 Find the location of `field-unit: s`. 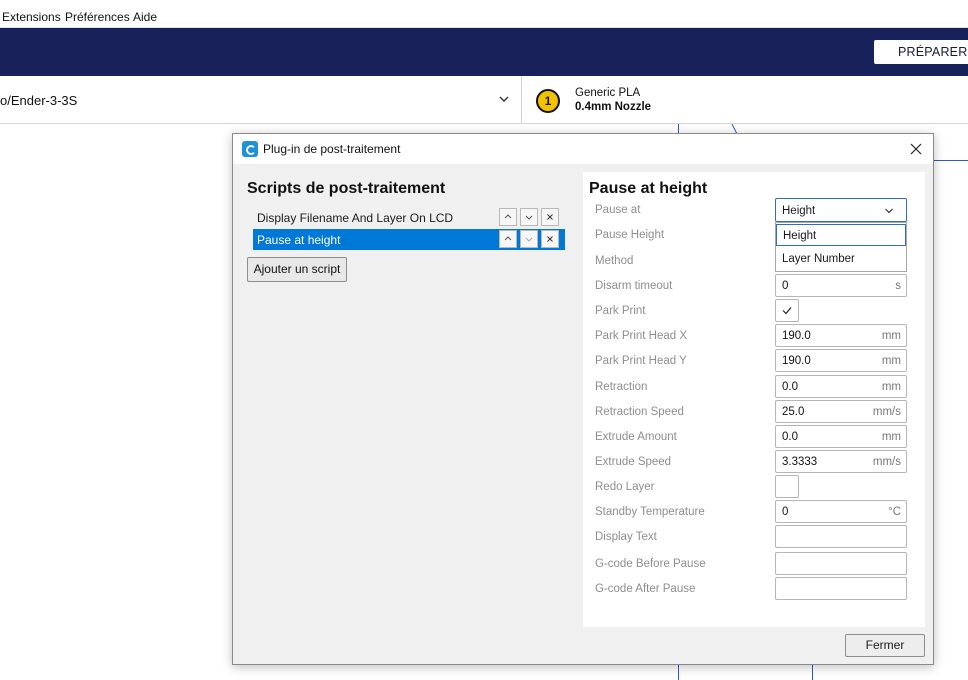

field-unit: s is located at coordinates (898, 286).